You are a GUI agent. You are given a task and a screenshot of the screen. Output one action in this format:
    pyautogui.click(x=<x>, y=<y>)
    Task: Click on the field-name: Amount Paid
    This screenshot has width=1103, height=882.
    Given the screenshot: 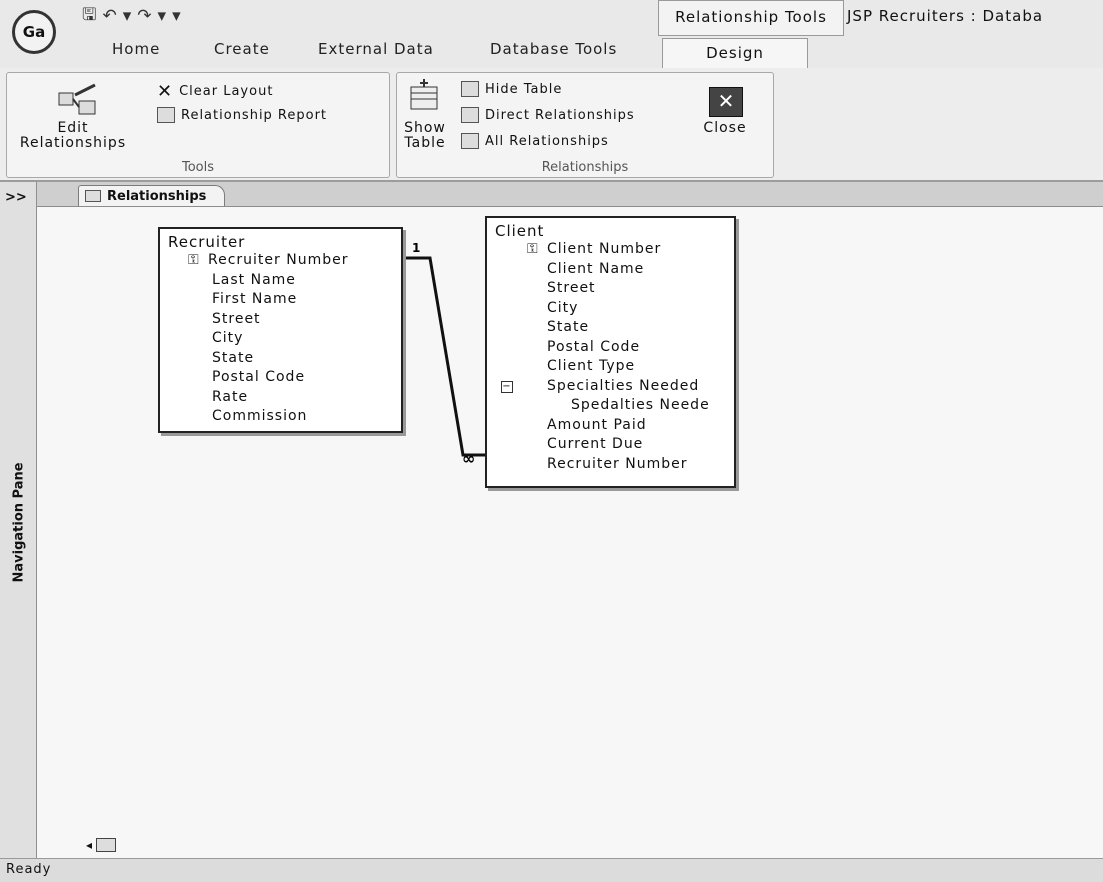 What is the action you would take?
    pyautogui.click(x=597, y=424)
    